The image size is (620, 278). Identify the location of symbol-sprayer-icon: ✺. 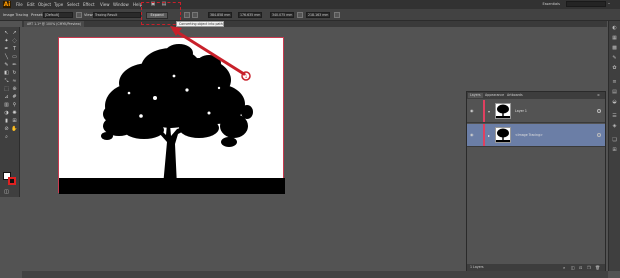
(14, 113).